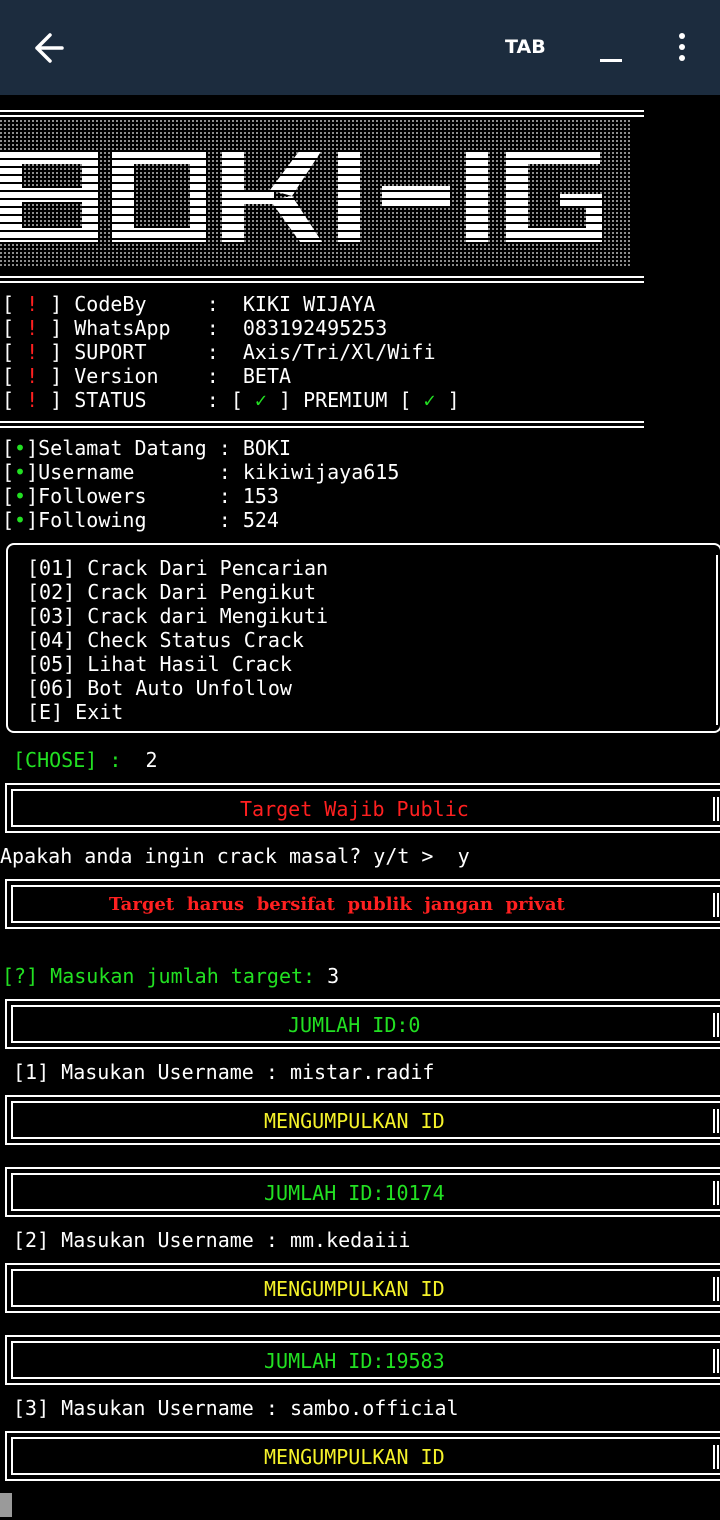 The image size is (720, 1520). I want to click on back-arrow-icon, so click(48, 48).